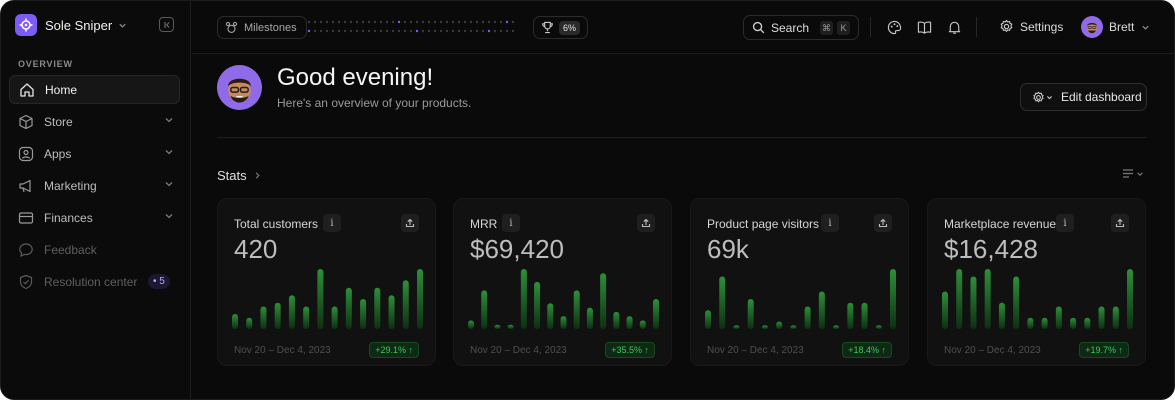 The image size is (1175, 400). I want to click on stats-title: Stats, so click(232, 175).